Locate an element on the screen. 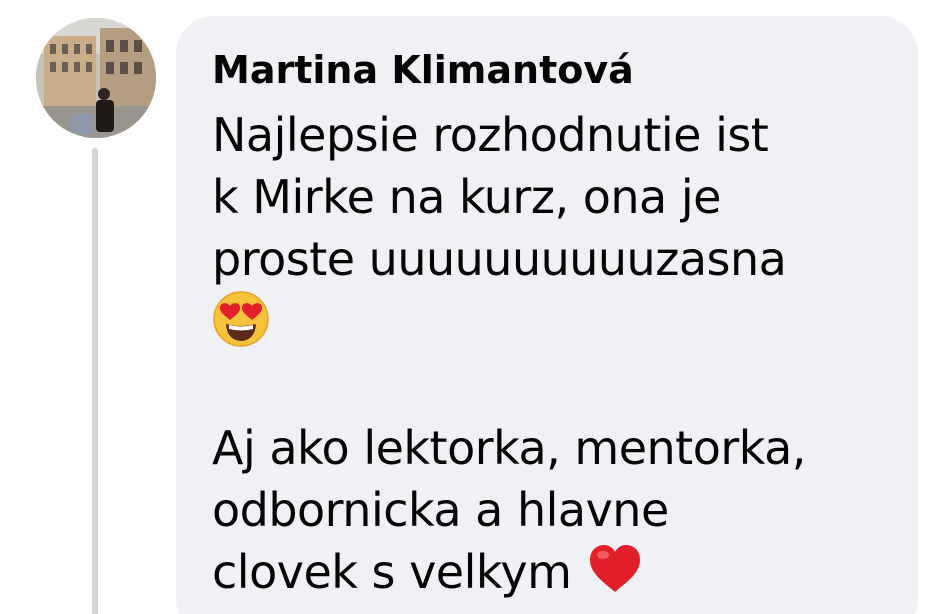  avatar-photo is located at coordinates (96, 78).